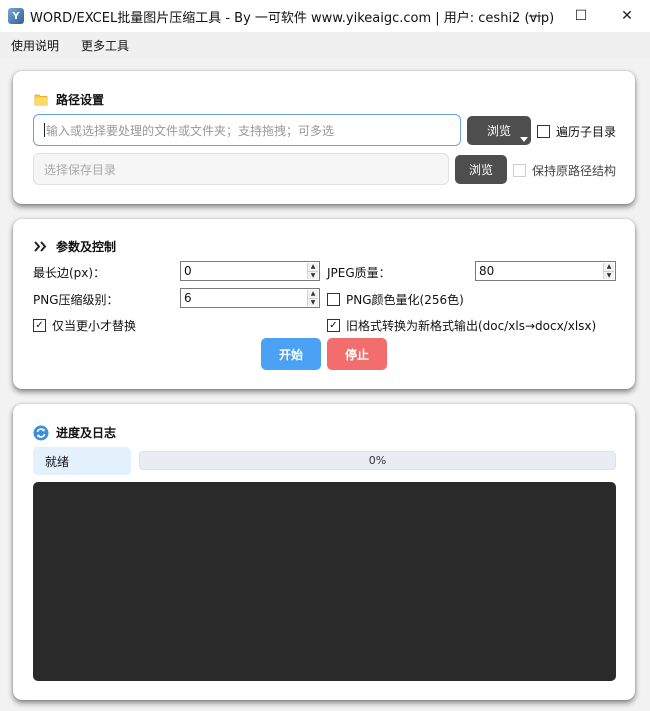 The width and height of the screenshot is (650, 711). I want to click on browse-source-label: 浏览, so click(498, 131).